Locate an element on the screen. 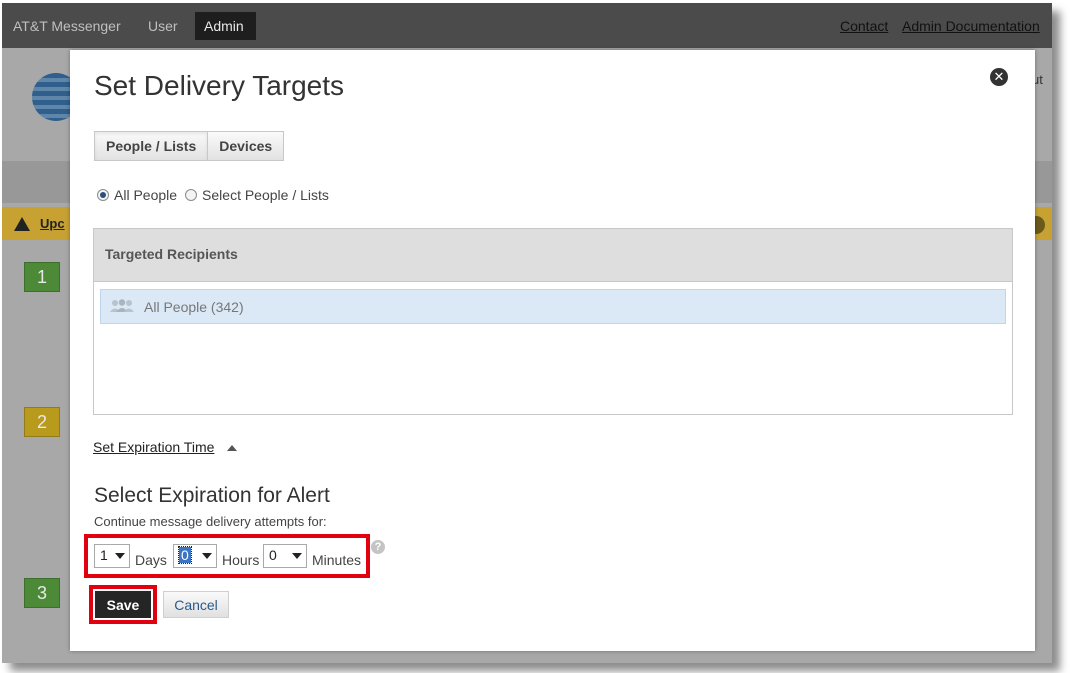  minutes-label: Minutes is located at coordinates (337, 560).